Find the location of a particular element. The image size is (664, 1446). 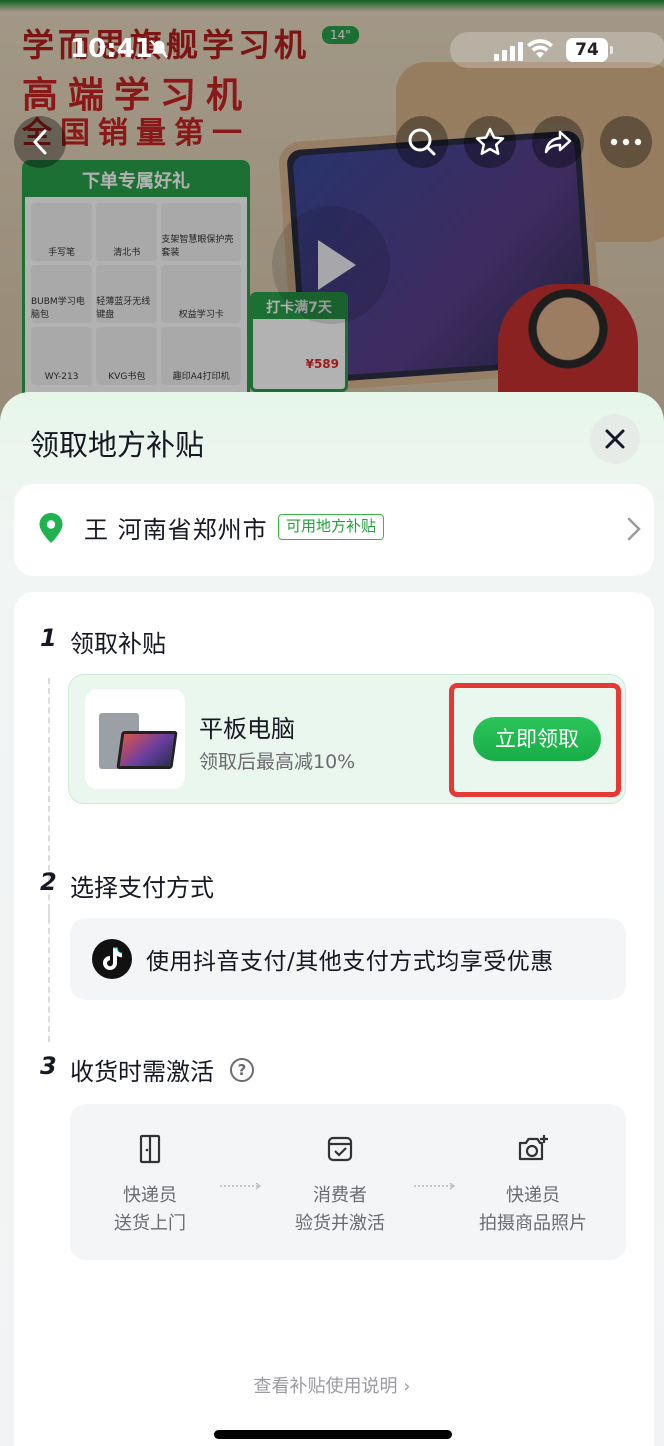

search-icon is located at coordinates (422, 142).